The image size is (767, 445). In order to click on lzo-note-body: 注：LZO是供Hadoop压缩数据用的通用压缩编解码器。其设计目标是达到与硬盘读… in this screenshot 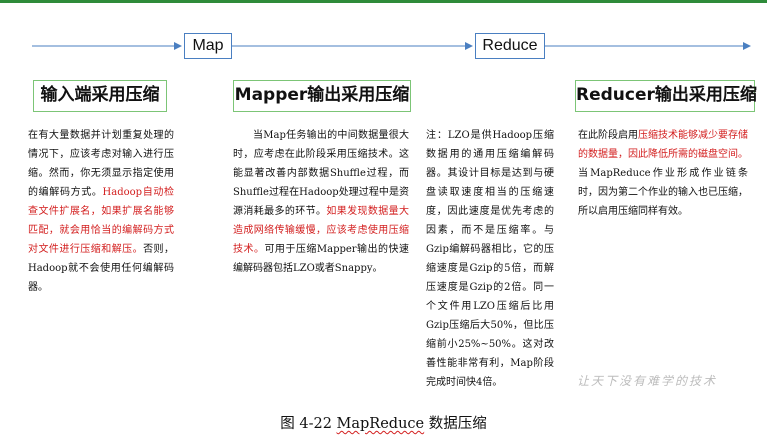, I will do `click(490, 259)`.